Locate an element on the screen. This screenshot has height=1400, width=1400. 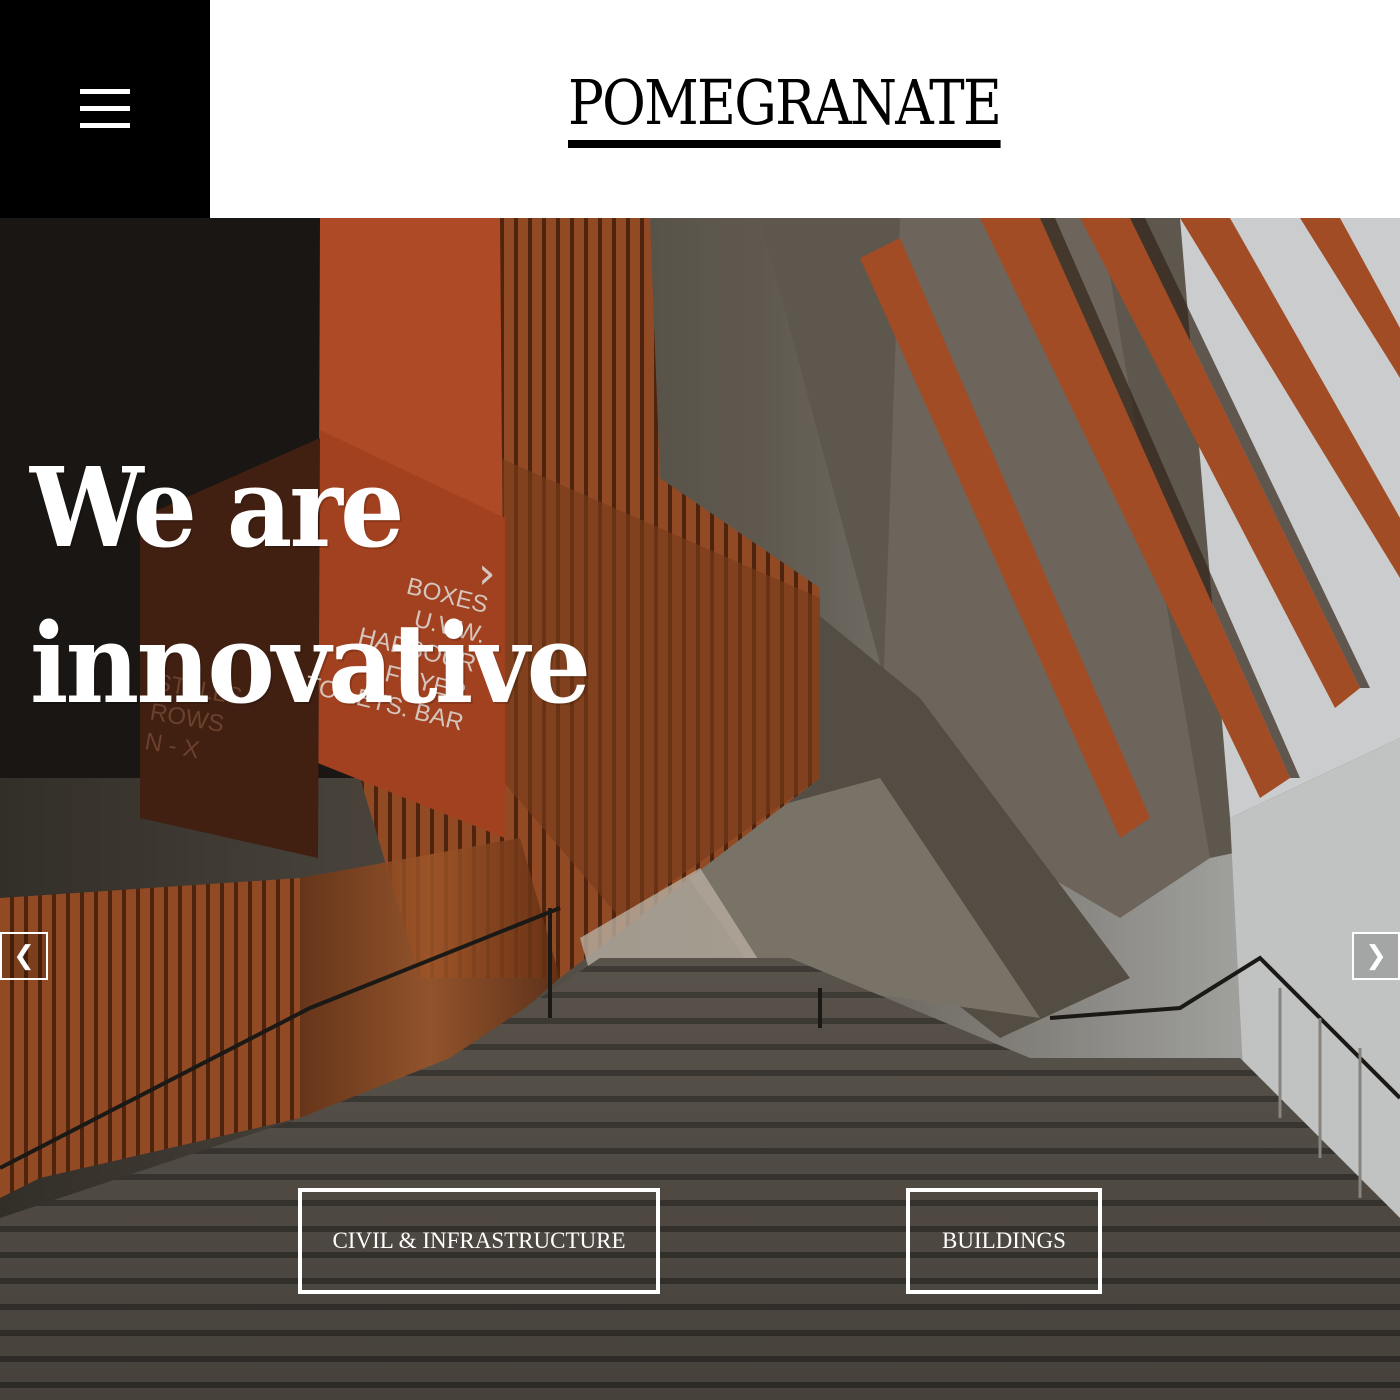
chevron-right-icon: ❯ is located at coordinates (1376, 956).